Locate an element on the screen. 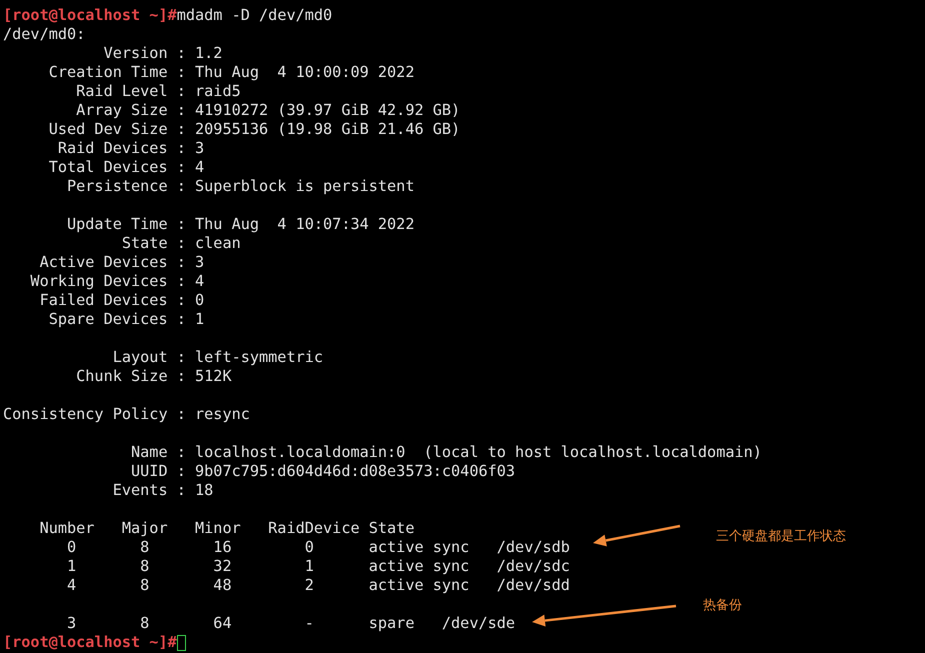 This screenshot has width=925, height=653. terminal-line: Events : 18 is located at coordinates (163, 490).